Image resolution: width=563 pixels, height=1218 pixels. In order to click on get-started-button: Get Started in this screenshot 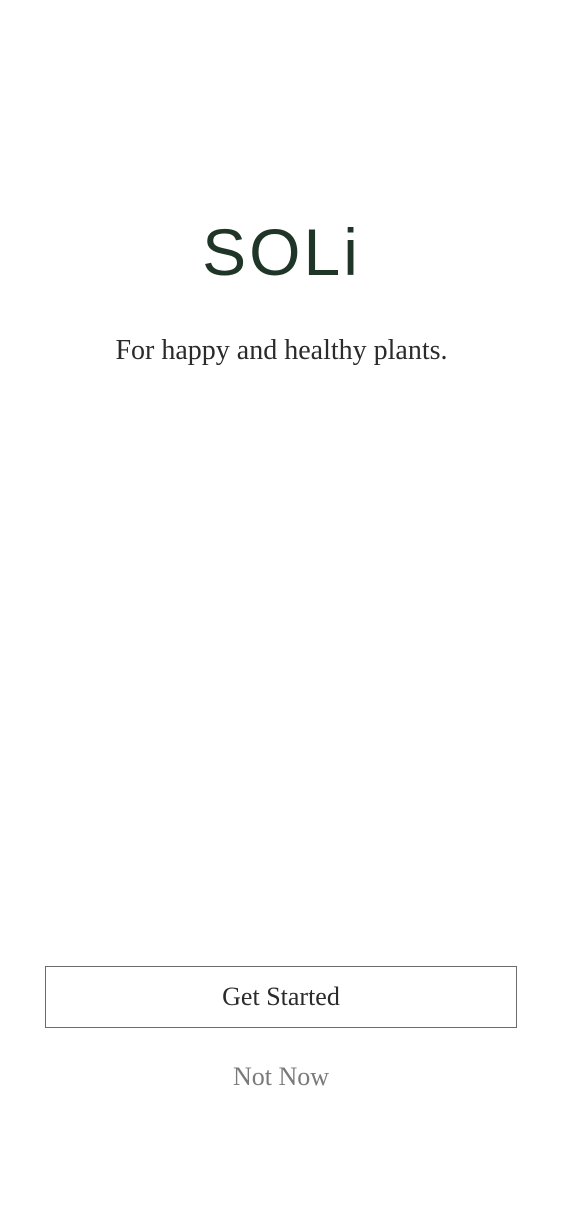, I will do `click(281, 997)`.